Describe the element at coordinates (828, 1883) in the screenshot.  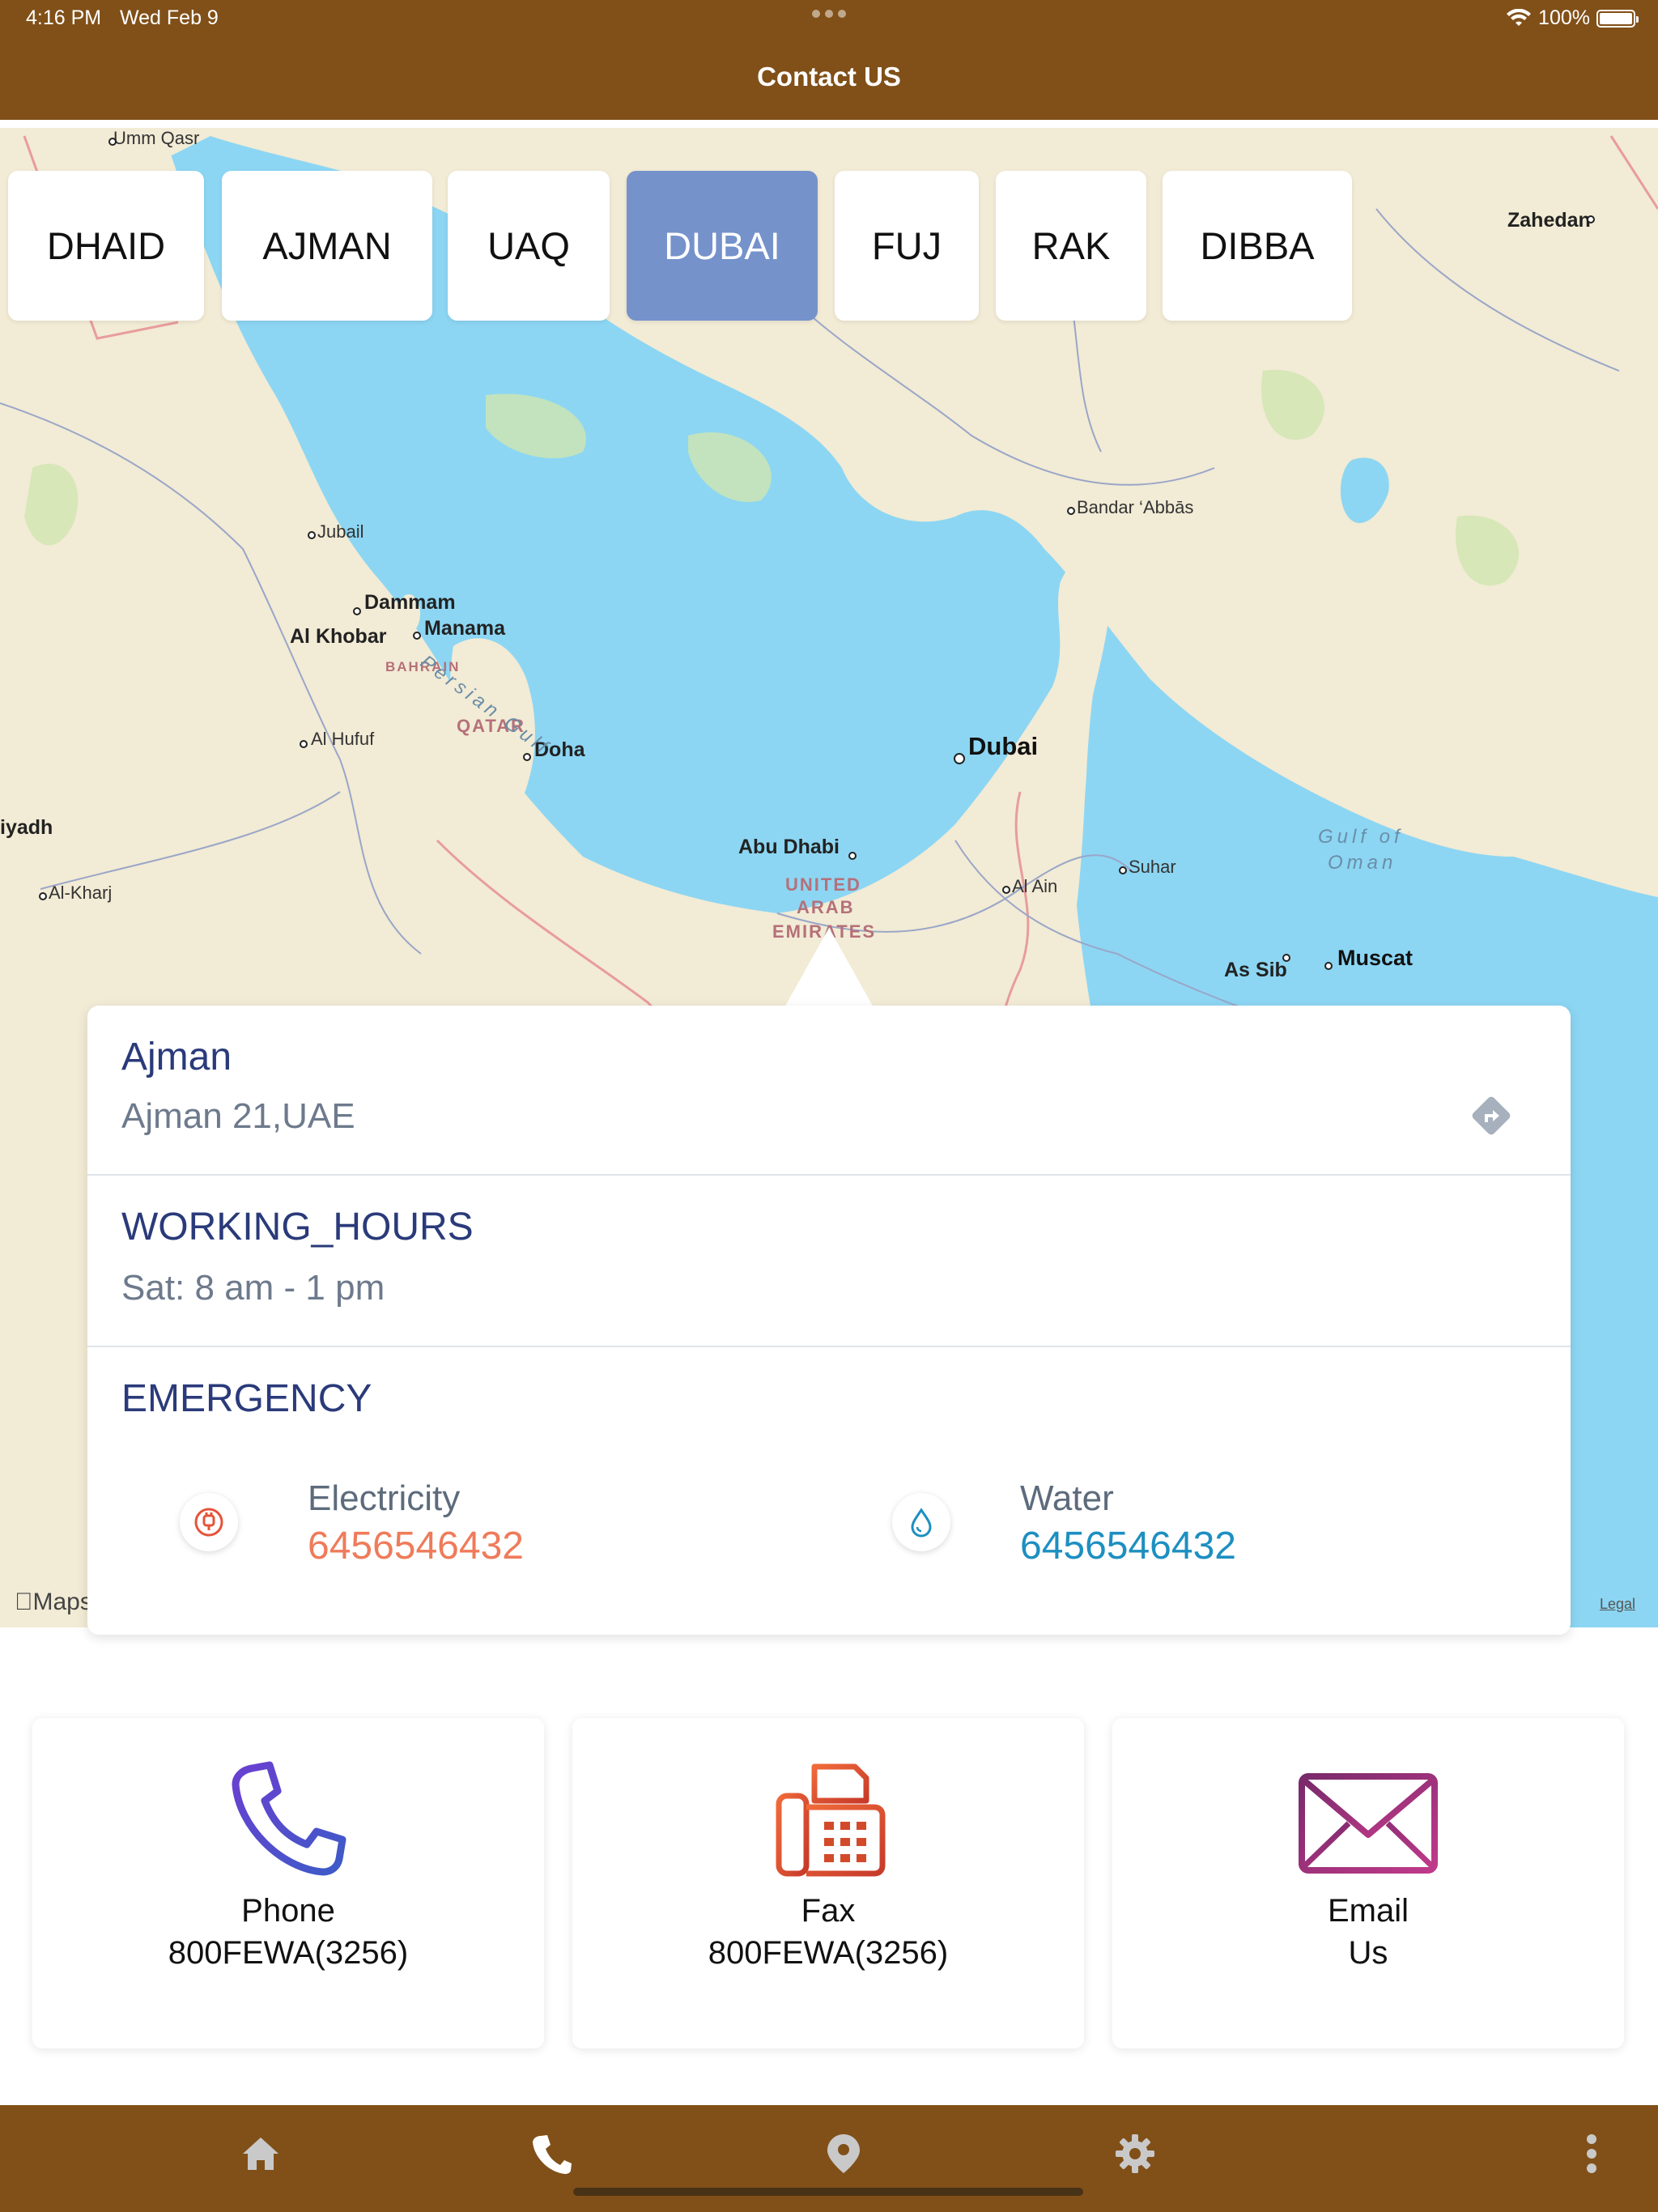
I see `fax-card: Fax 800FEWA(3256)` at that location.